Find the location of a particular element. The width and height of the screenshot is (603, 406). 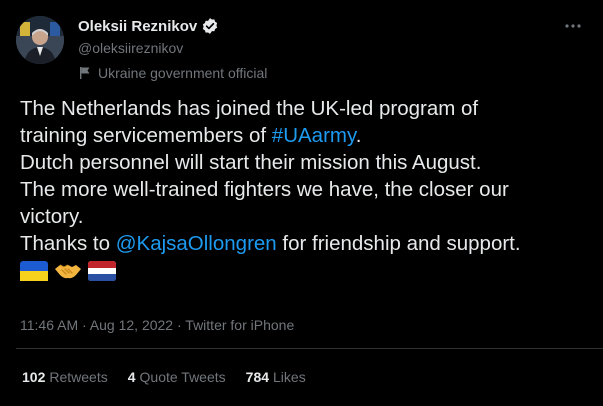

display-name: Oleksii Reznikov is located at coordinates (137, 26).